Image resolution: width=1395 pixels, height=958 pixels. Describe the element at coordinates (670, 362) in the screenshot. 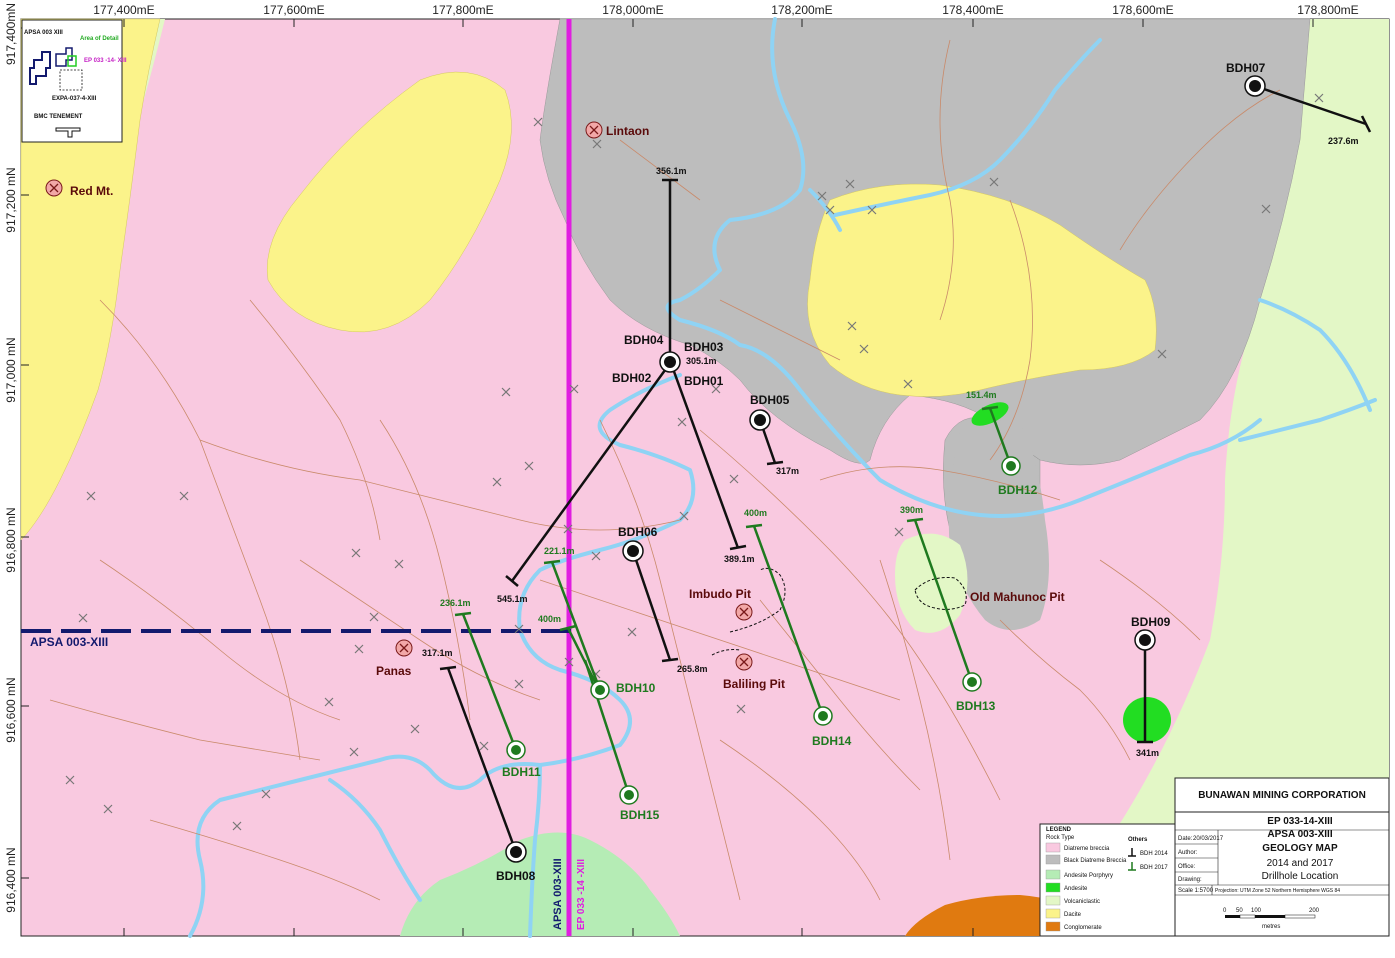

I see `collar-bdh04` at that location.